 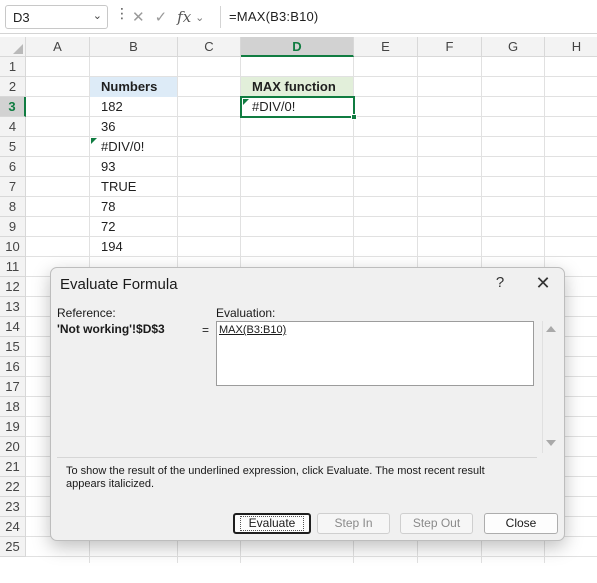 I want to click on active-cell-selection, so click(x=298, y=108).